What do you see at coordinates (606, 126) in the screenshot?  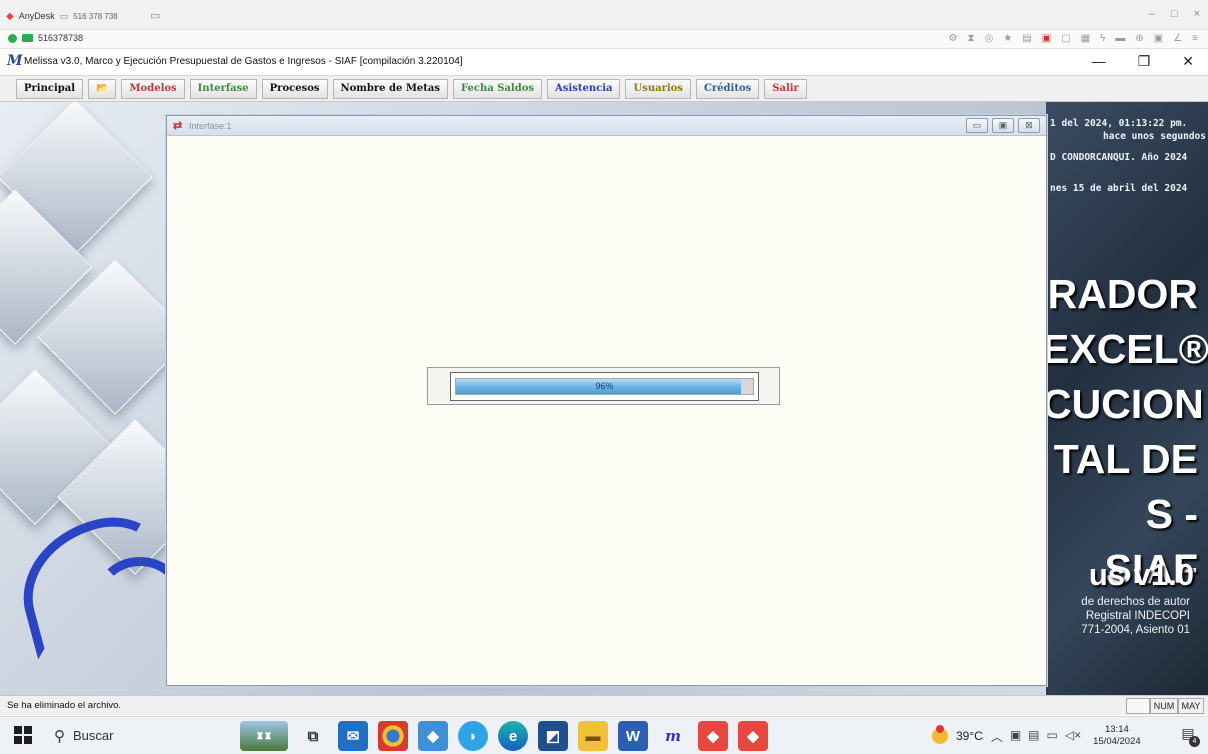 I see `interfase-title-bar: ⇄ Interfase:1 ▭ ▣ ⊠` at bounding box center [606, 126].